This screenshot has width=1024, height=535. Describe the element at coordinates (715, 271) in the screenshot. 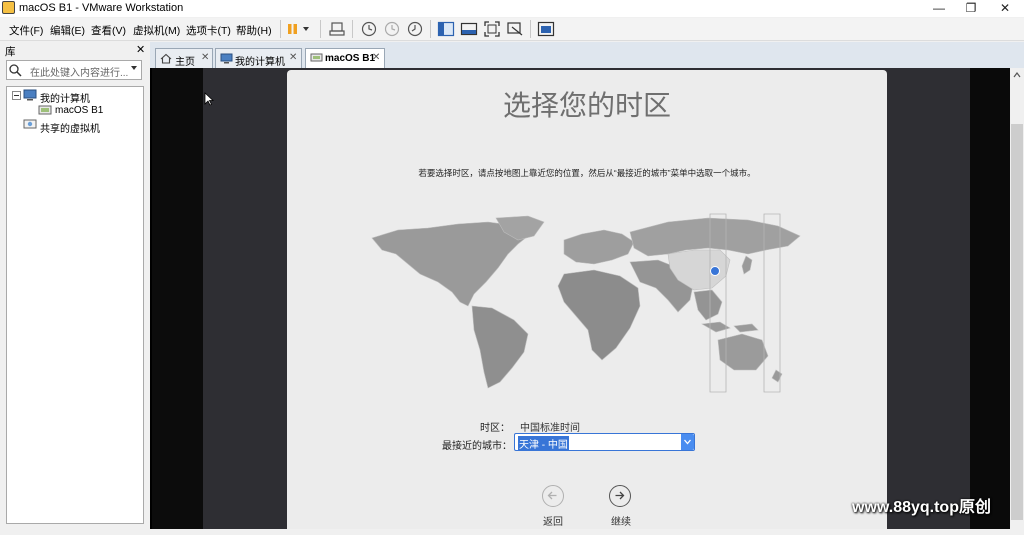

I see `location-pin-icon` at that location.